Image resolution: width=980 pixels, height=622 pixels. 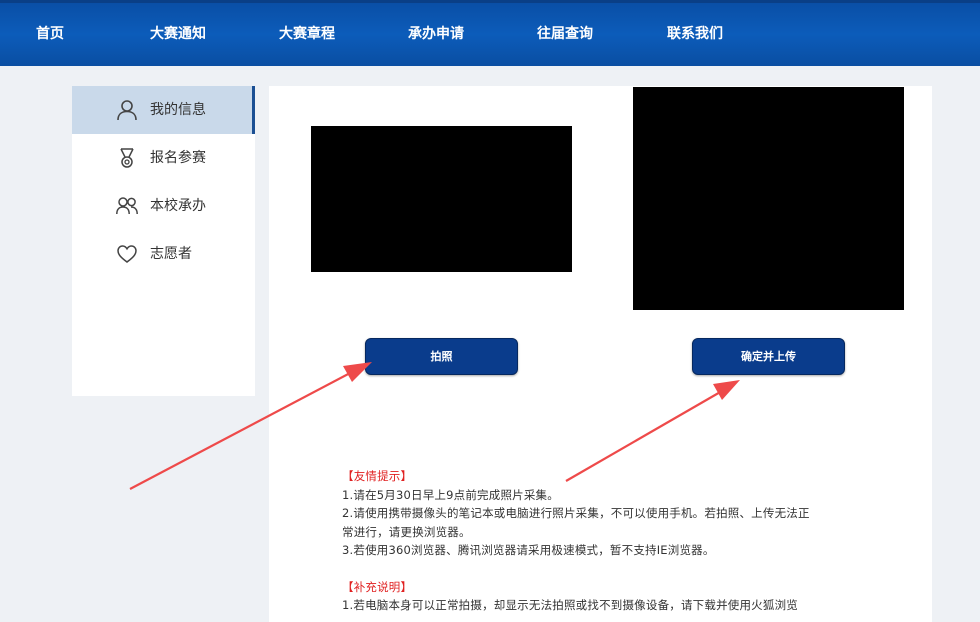 I want to click on tips-heading: 【友情提示】, so click(x=377, y=476).